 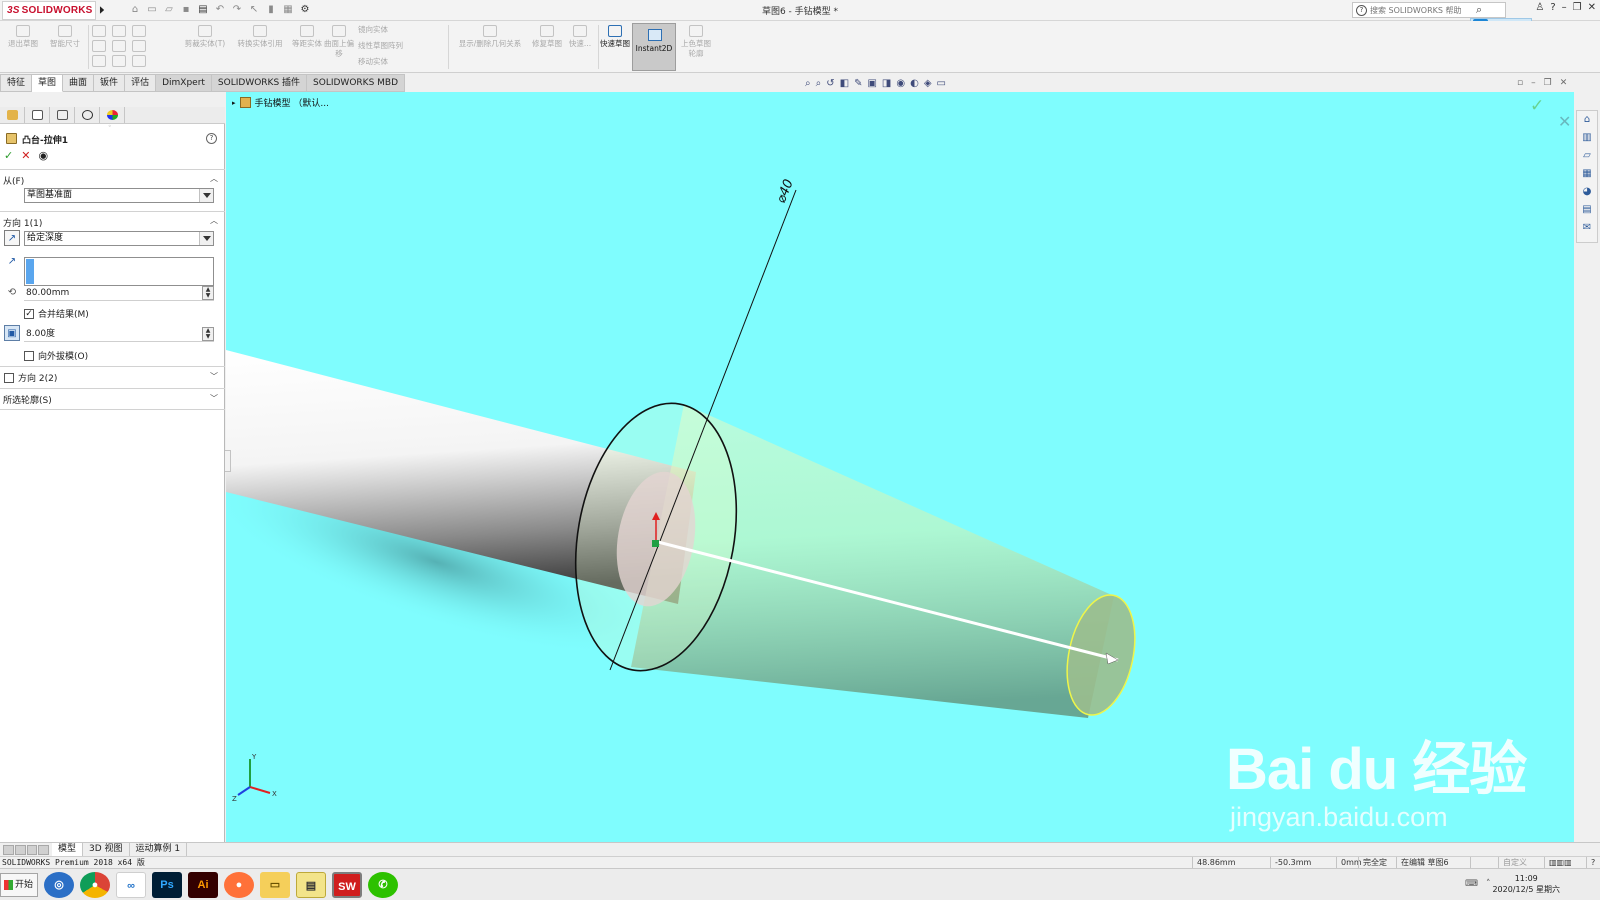 I want to click on section-view-icon: ◧, so click(x=844, y=83).